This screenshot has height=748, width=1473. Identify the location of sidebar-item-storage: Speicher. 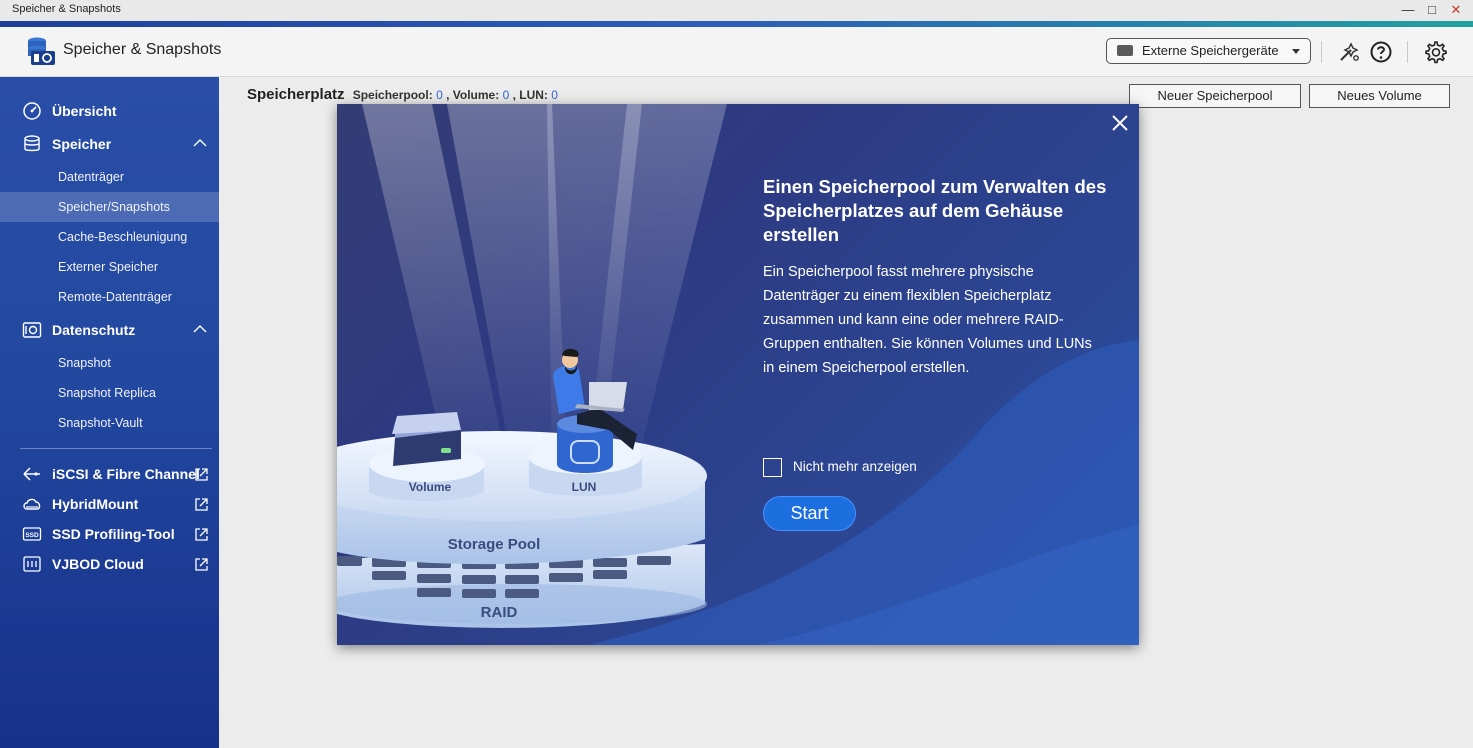
(109, 144).